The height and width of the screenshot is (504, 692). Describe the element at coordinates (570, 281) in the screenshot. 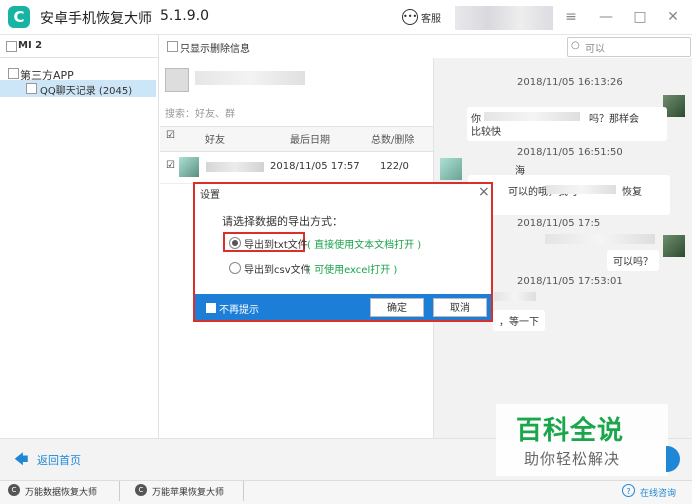

I see `timestamp: 2018/11/05 17:53:01` at that location.